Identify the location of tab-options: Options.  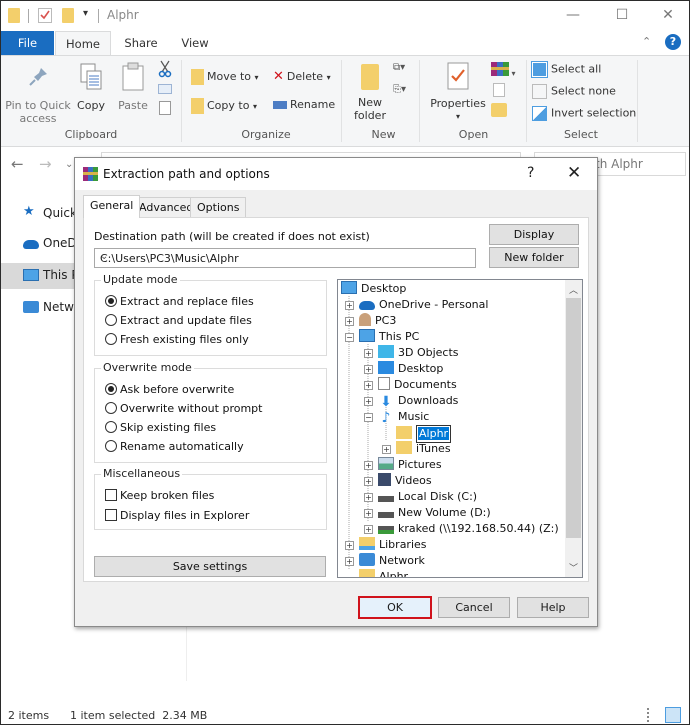
(218, 207).